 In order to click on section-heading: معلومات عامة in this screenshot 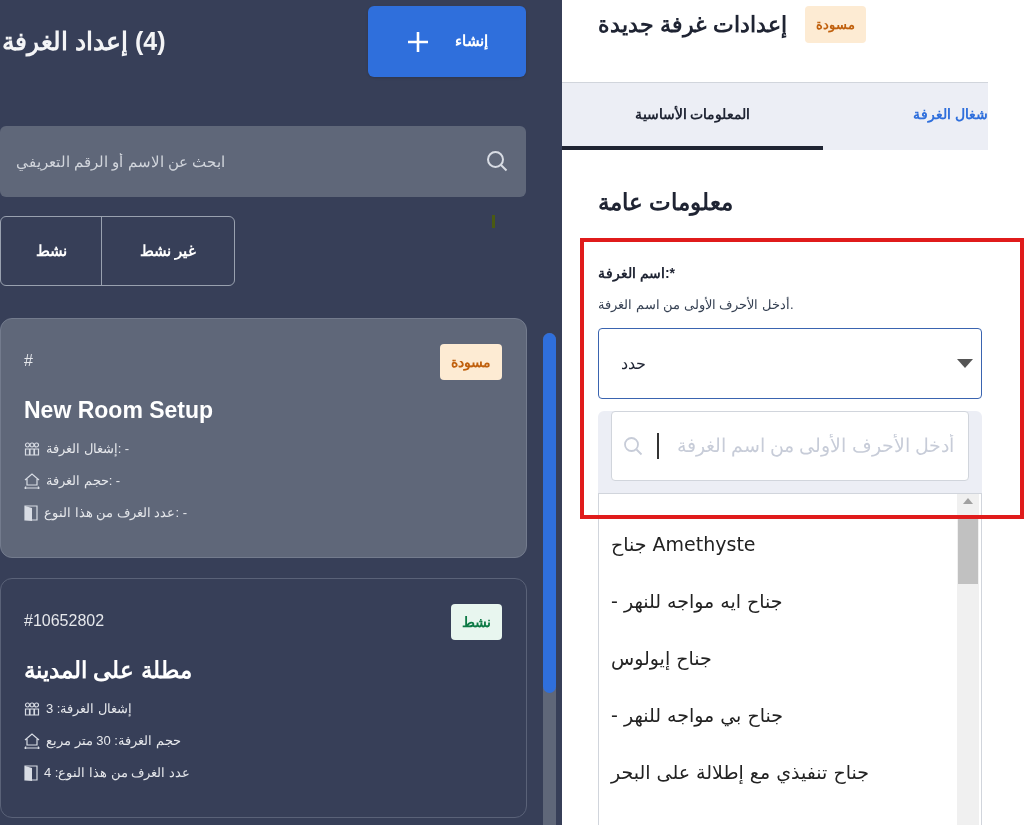, I will do `click(666, 202)`.